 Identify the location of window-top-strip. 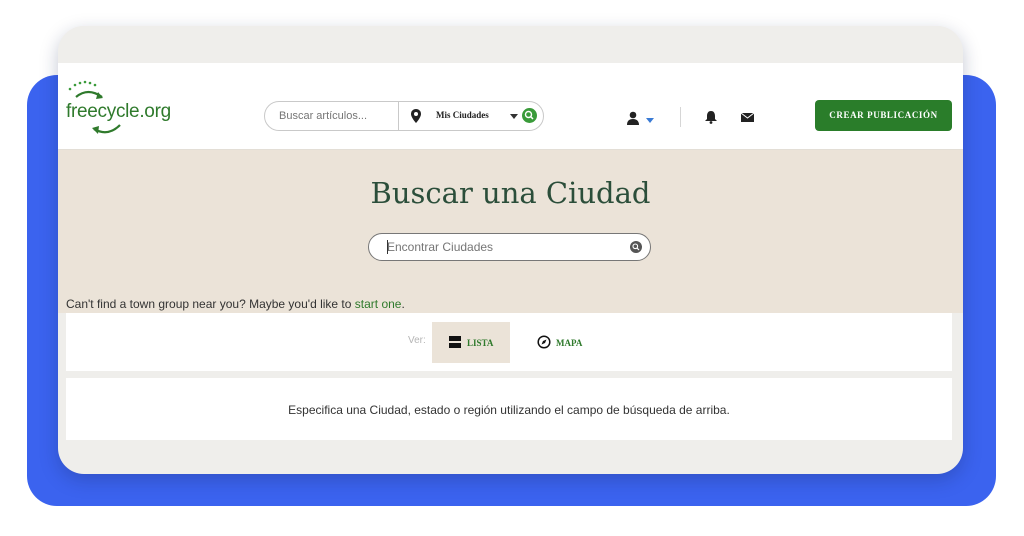
(510, 44).